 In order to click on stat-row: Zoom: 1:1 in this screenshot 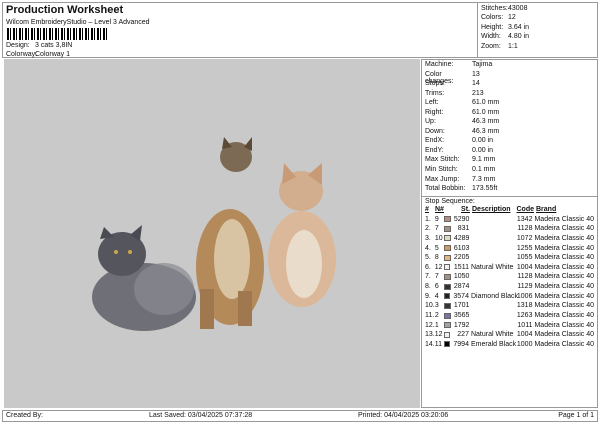, I will do `click(499, 46)`.